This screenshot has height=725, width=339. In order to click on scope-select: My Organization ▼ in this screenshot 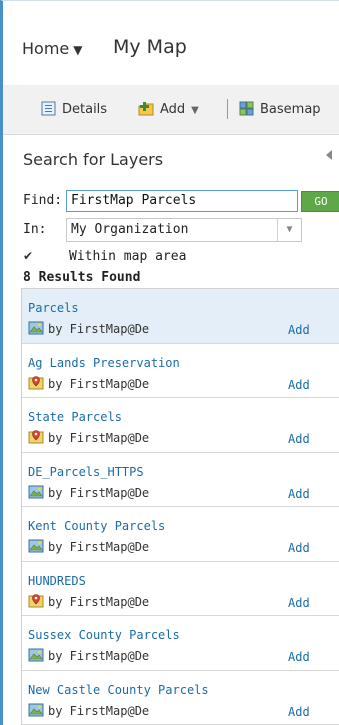, I will do `click(184, 230)`.